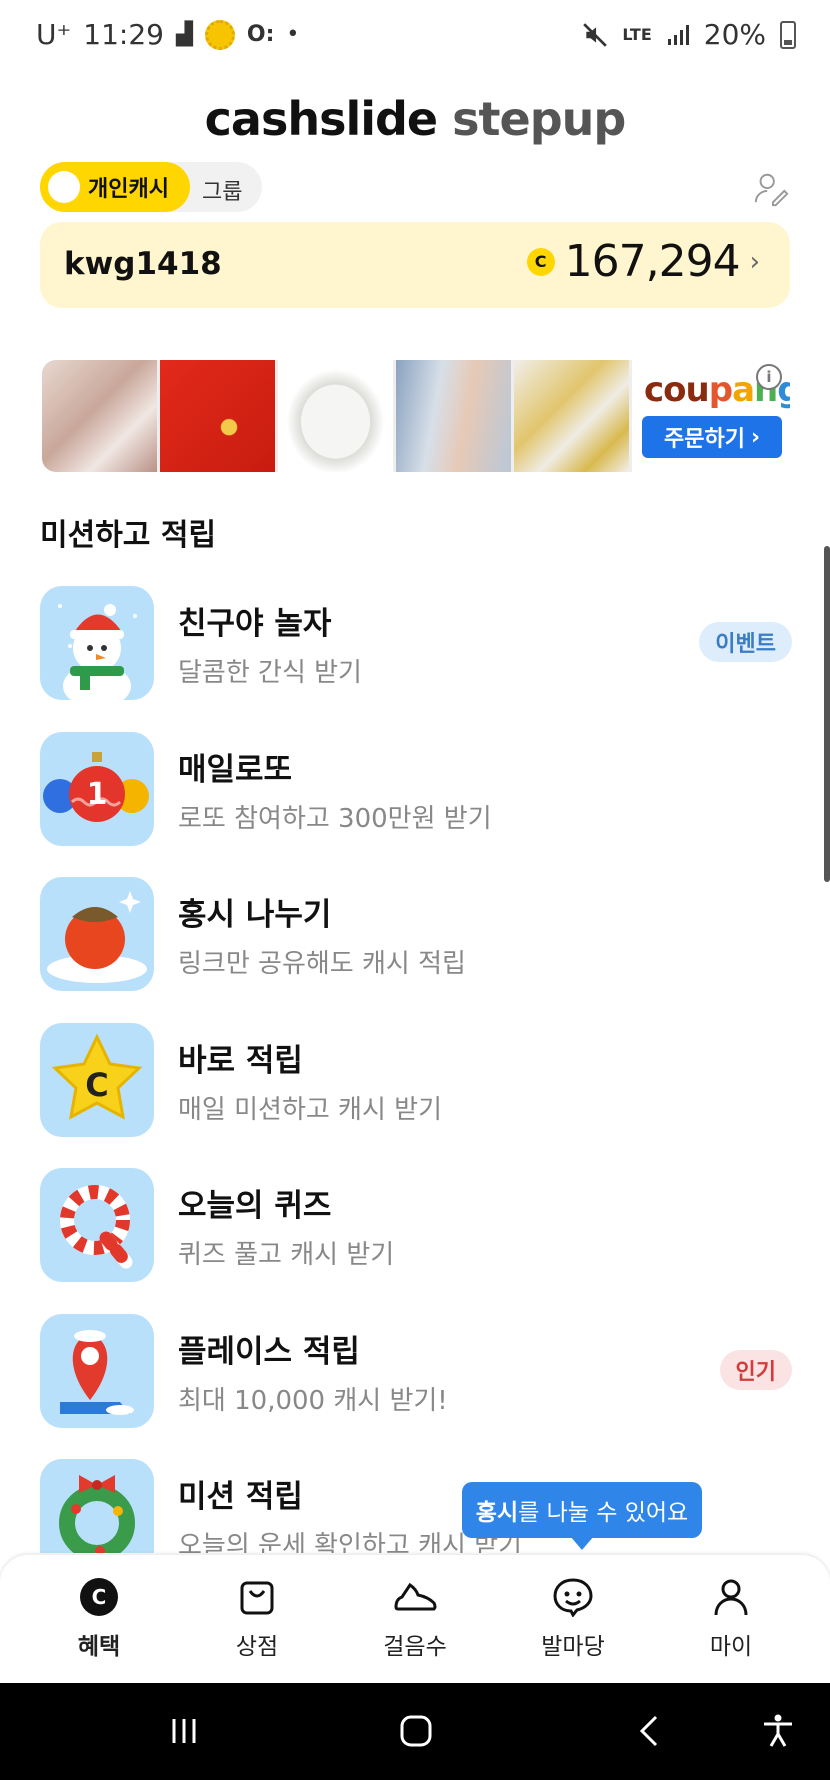 The height and width of the screenshot is (1780, 830). What do you see at coordinates (240, 1060) in the screenshot?
I see `mission-title: 바로 적립` at bounding box center [240, 1060].